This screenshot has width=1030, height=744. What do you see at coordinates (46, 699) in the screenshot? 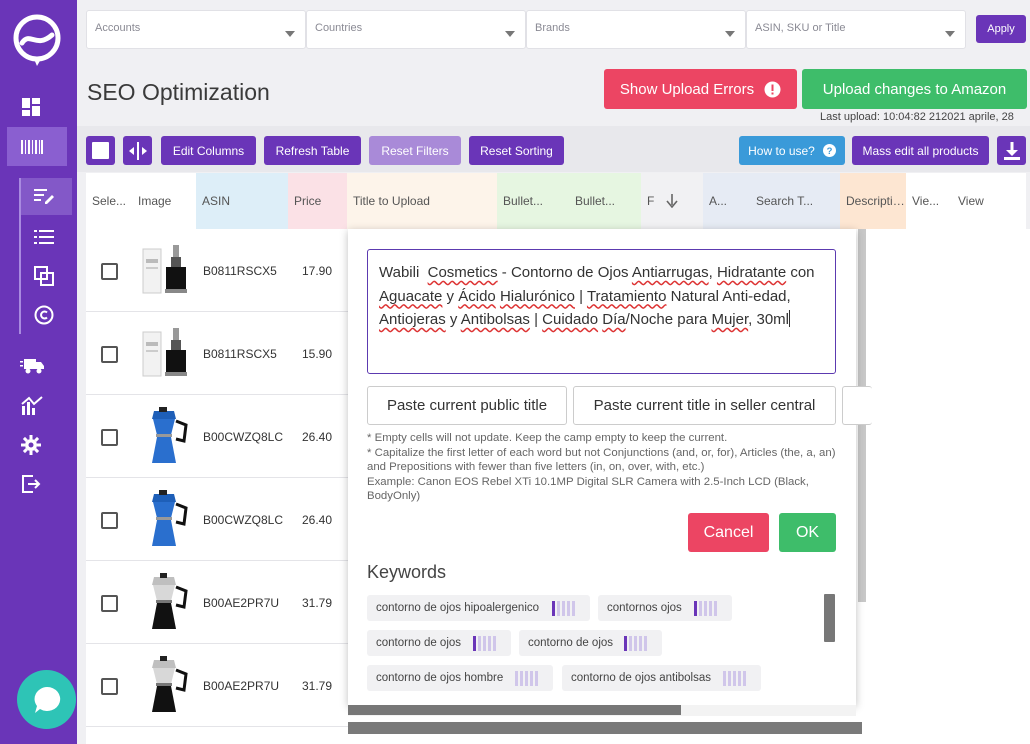
I see `chat-button` at bounding box center [46, 699].